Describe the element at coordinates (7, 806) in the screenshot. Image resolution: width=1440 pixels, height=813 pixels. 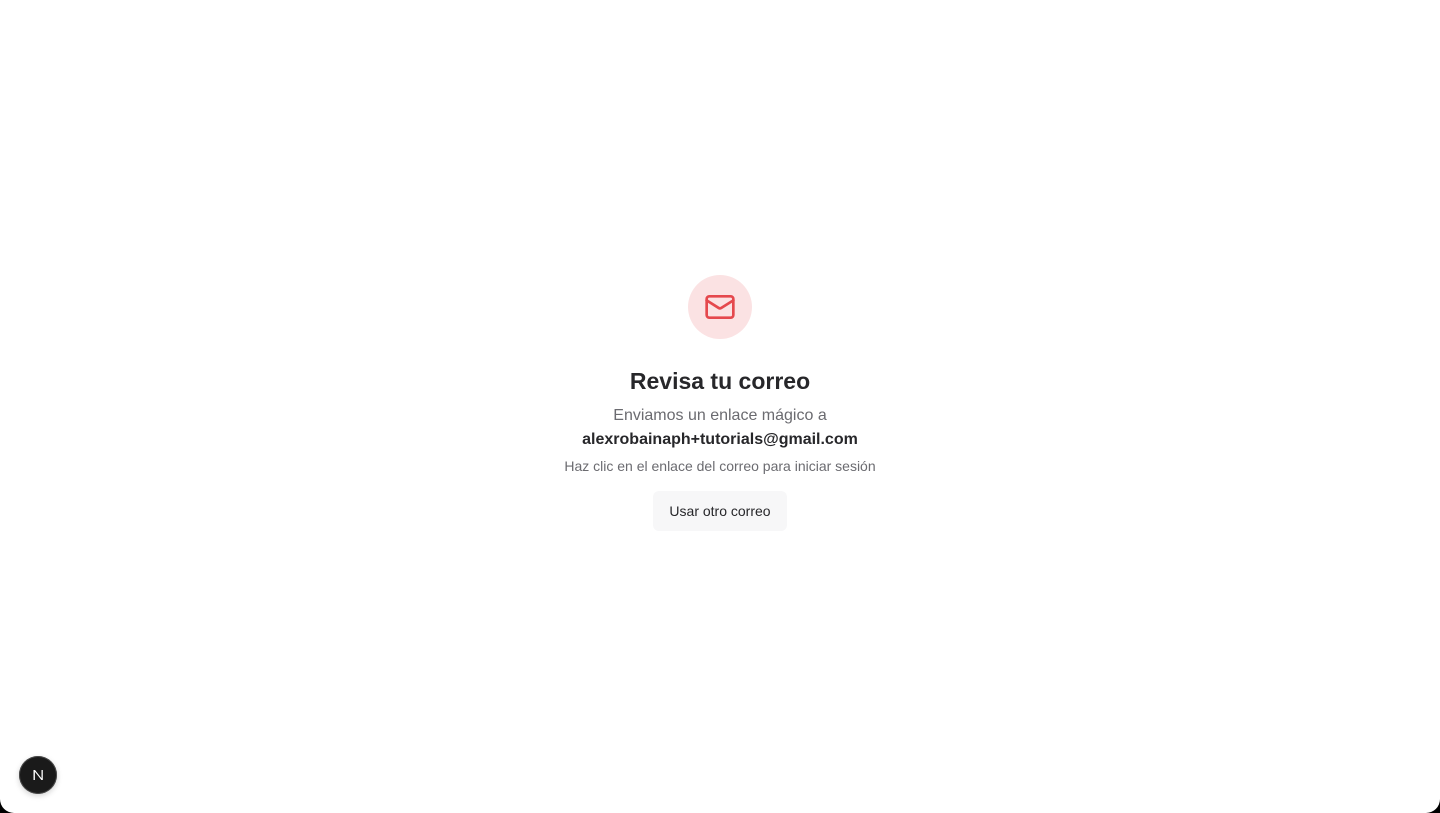
I see `window-corner-left` at that location.